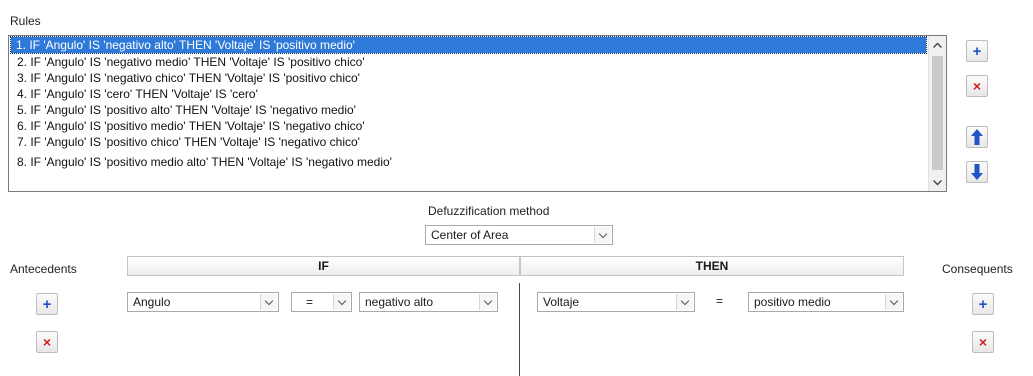 Image resolution: width=1033 pixels, height=376 pixels. What do you see at coordinates (977, 269) in the screenshot?
I see `consequents-label: Consequents` at bounding box center [977, 269].